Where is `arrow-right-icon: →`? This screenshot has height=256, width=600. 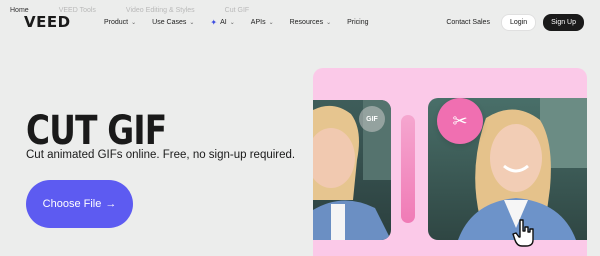
arrow-right-icon: → is located at coordinates (111, 204).